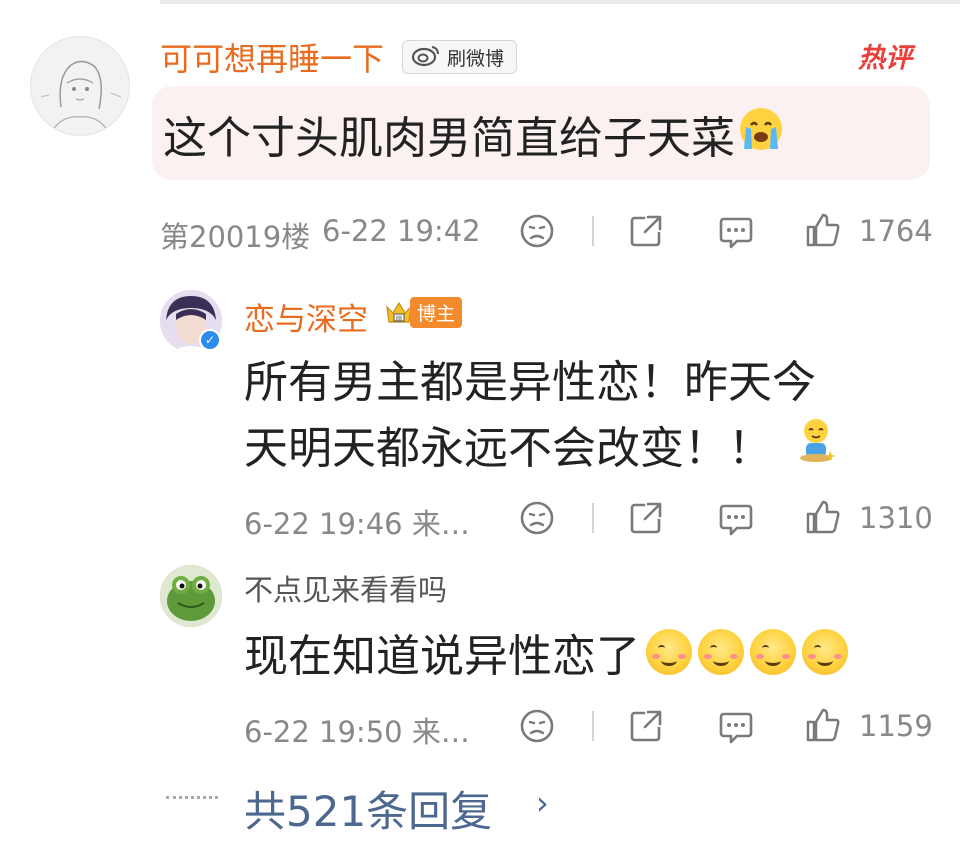  I want to click on reply-text: 现在知道说异性恋了, so click(546, 652).